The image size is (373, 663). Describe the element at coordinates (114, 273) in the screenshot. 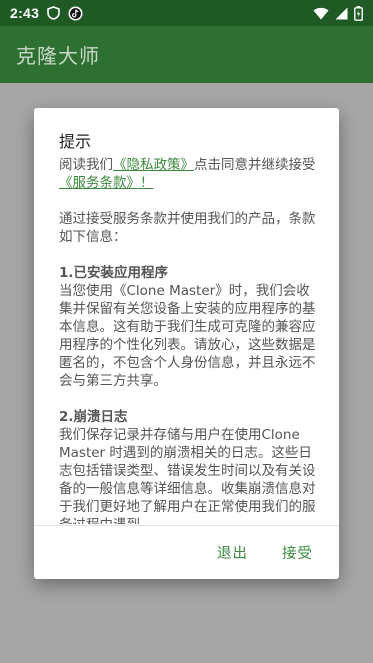

I see `section-heading: 1.已安装应用程序` at that location.